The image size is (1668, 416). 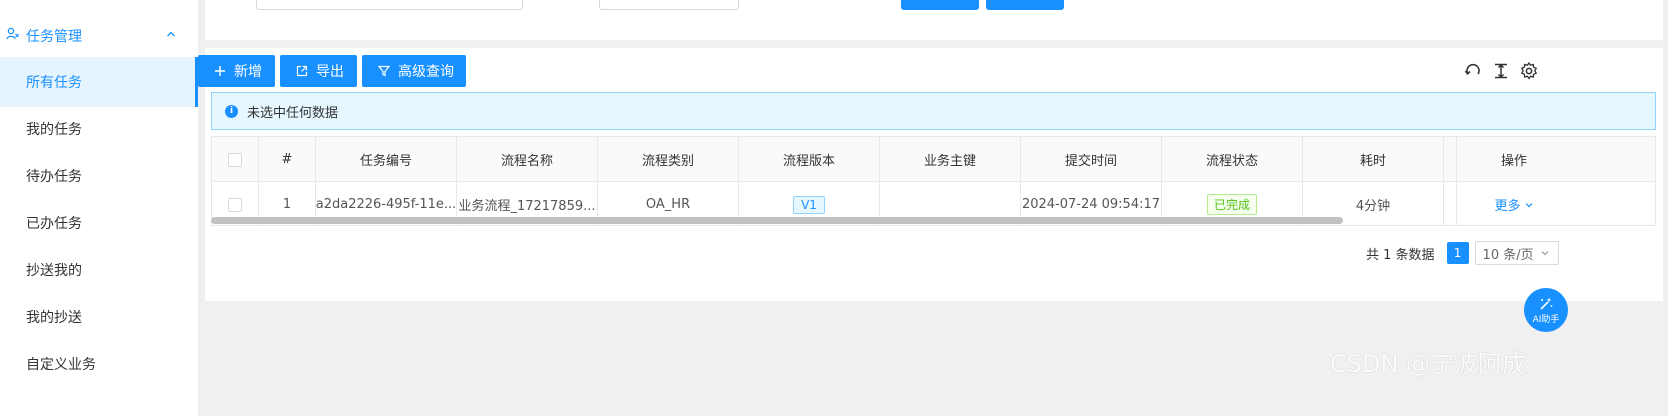 What do you see at coordinates (302, 71) in the screenshot?
I see `export-icon` at bounding box center [302, 71].